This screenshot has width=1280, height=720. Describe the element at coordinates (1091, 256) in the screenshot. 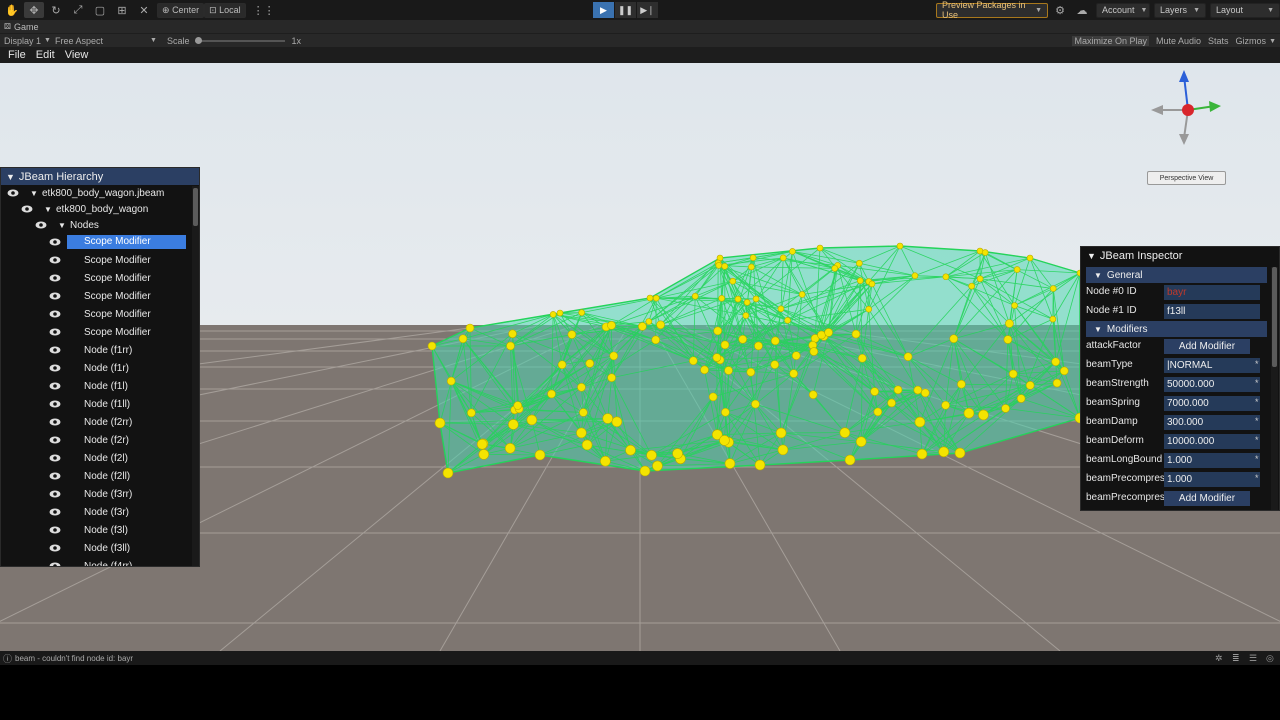

I see `collapse-triangle-icon: ▼` at that location.